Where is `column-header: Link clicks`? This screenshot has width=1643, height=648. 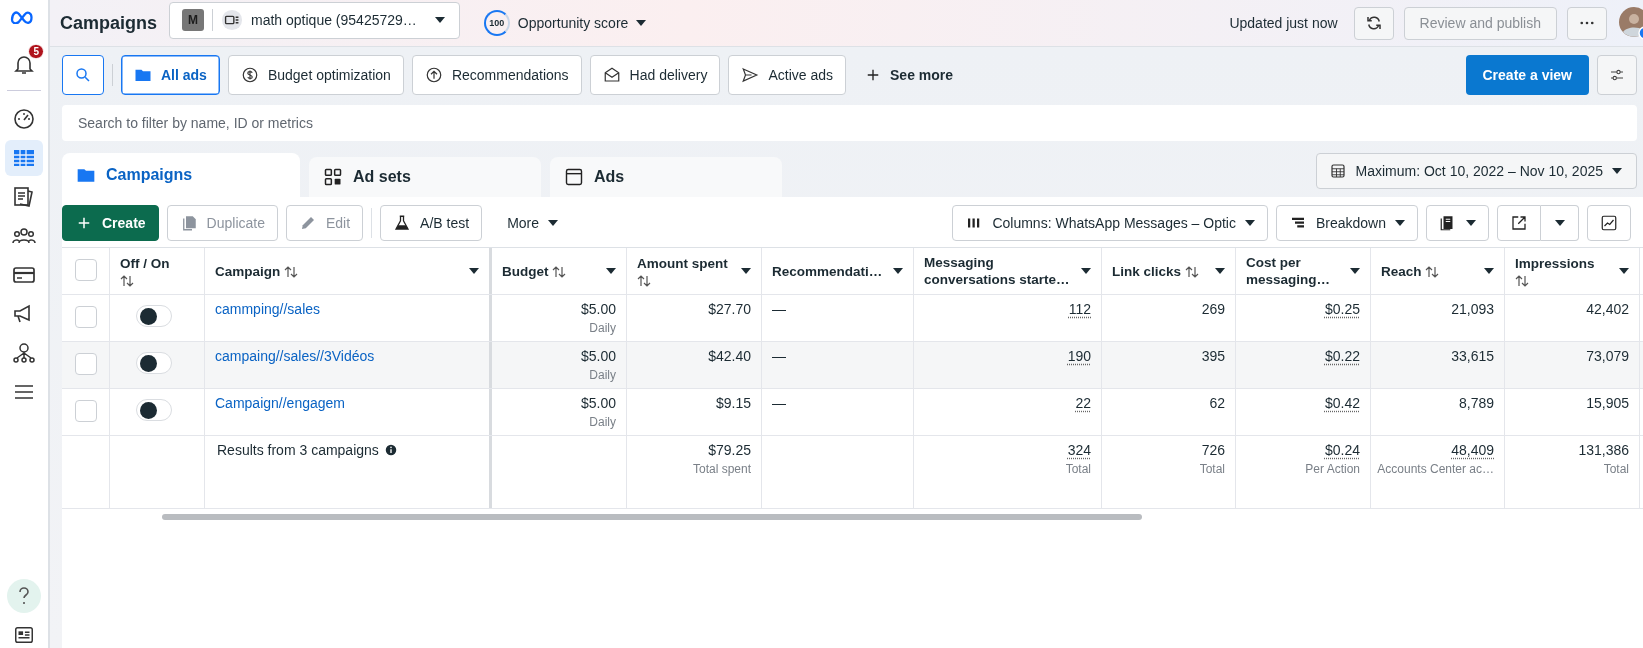 column-header: Link clicks is located at coordinates (1148, 271).